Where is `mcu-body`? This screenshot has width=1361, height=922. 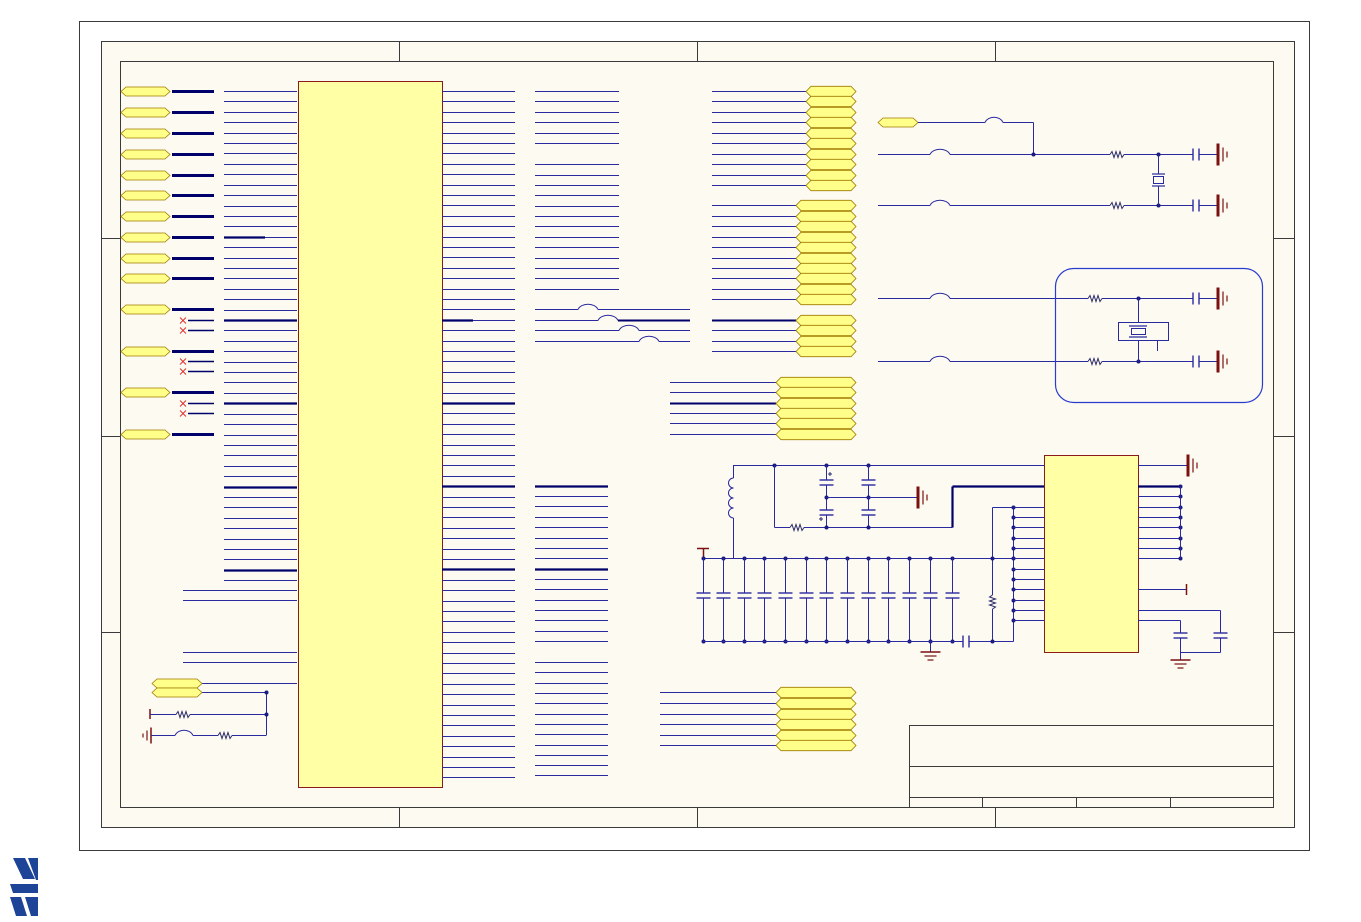 mcu-body is located at coordinates (370, 434).